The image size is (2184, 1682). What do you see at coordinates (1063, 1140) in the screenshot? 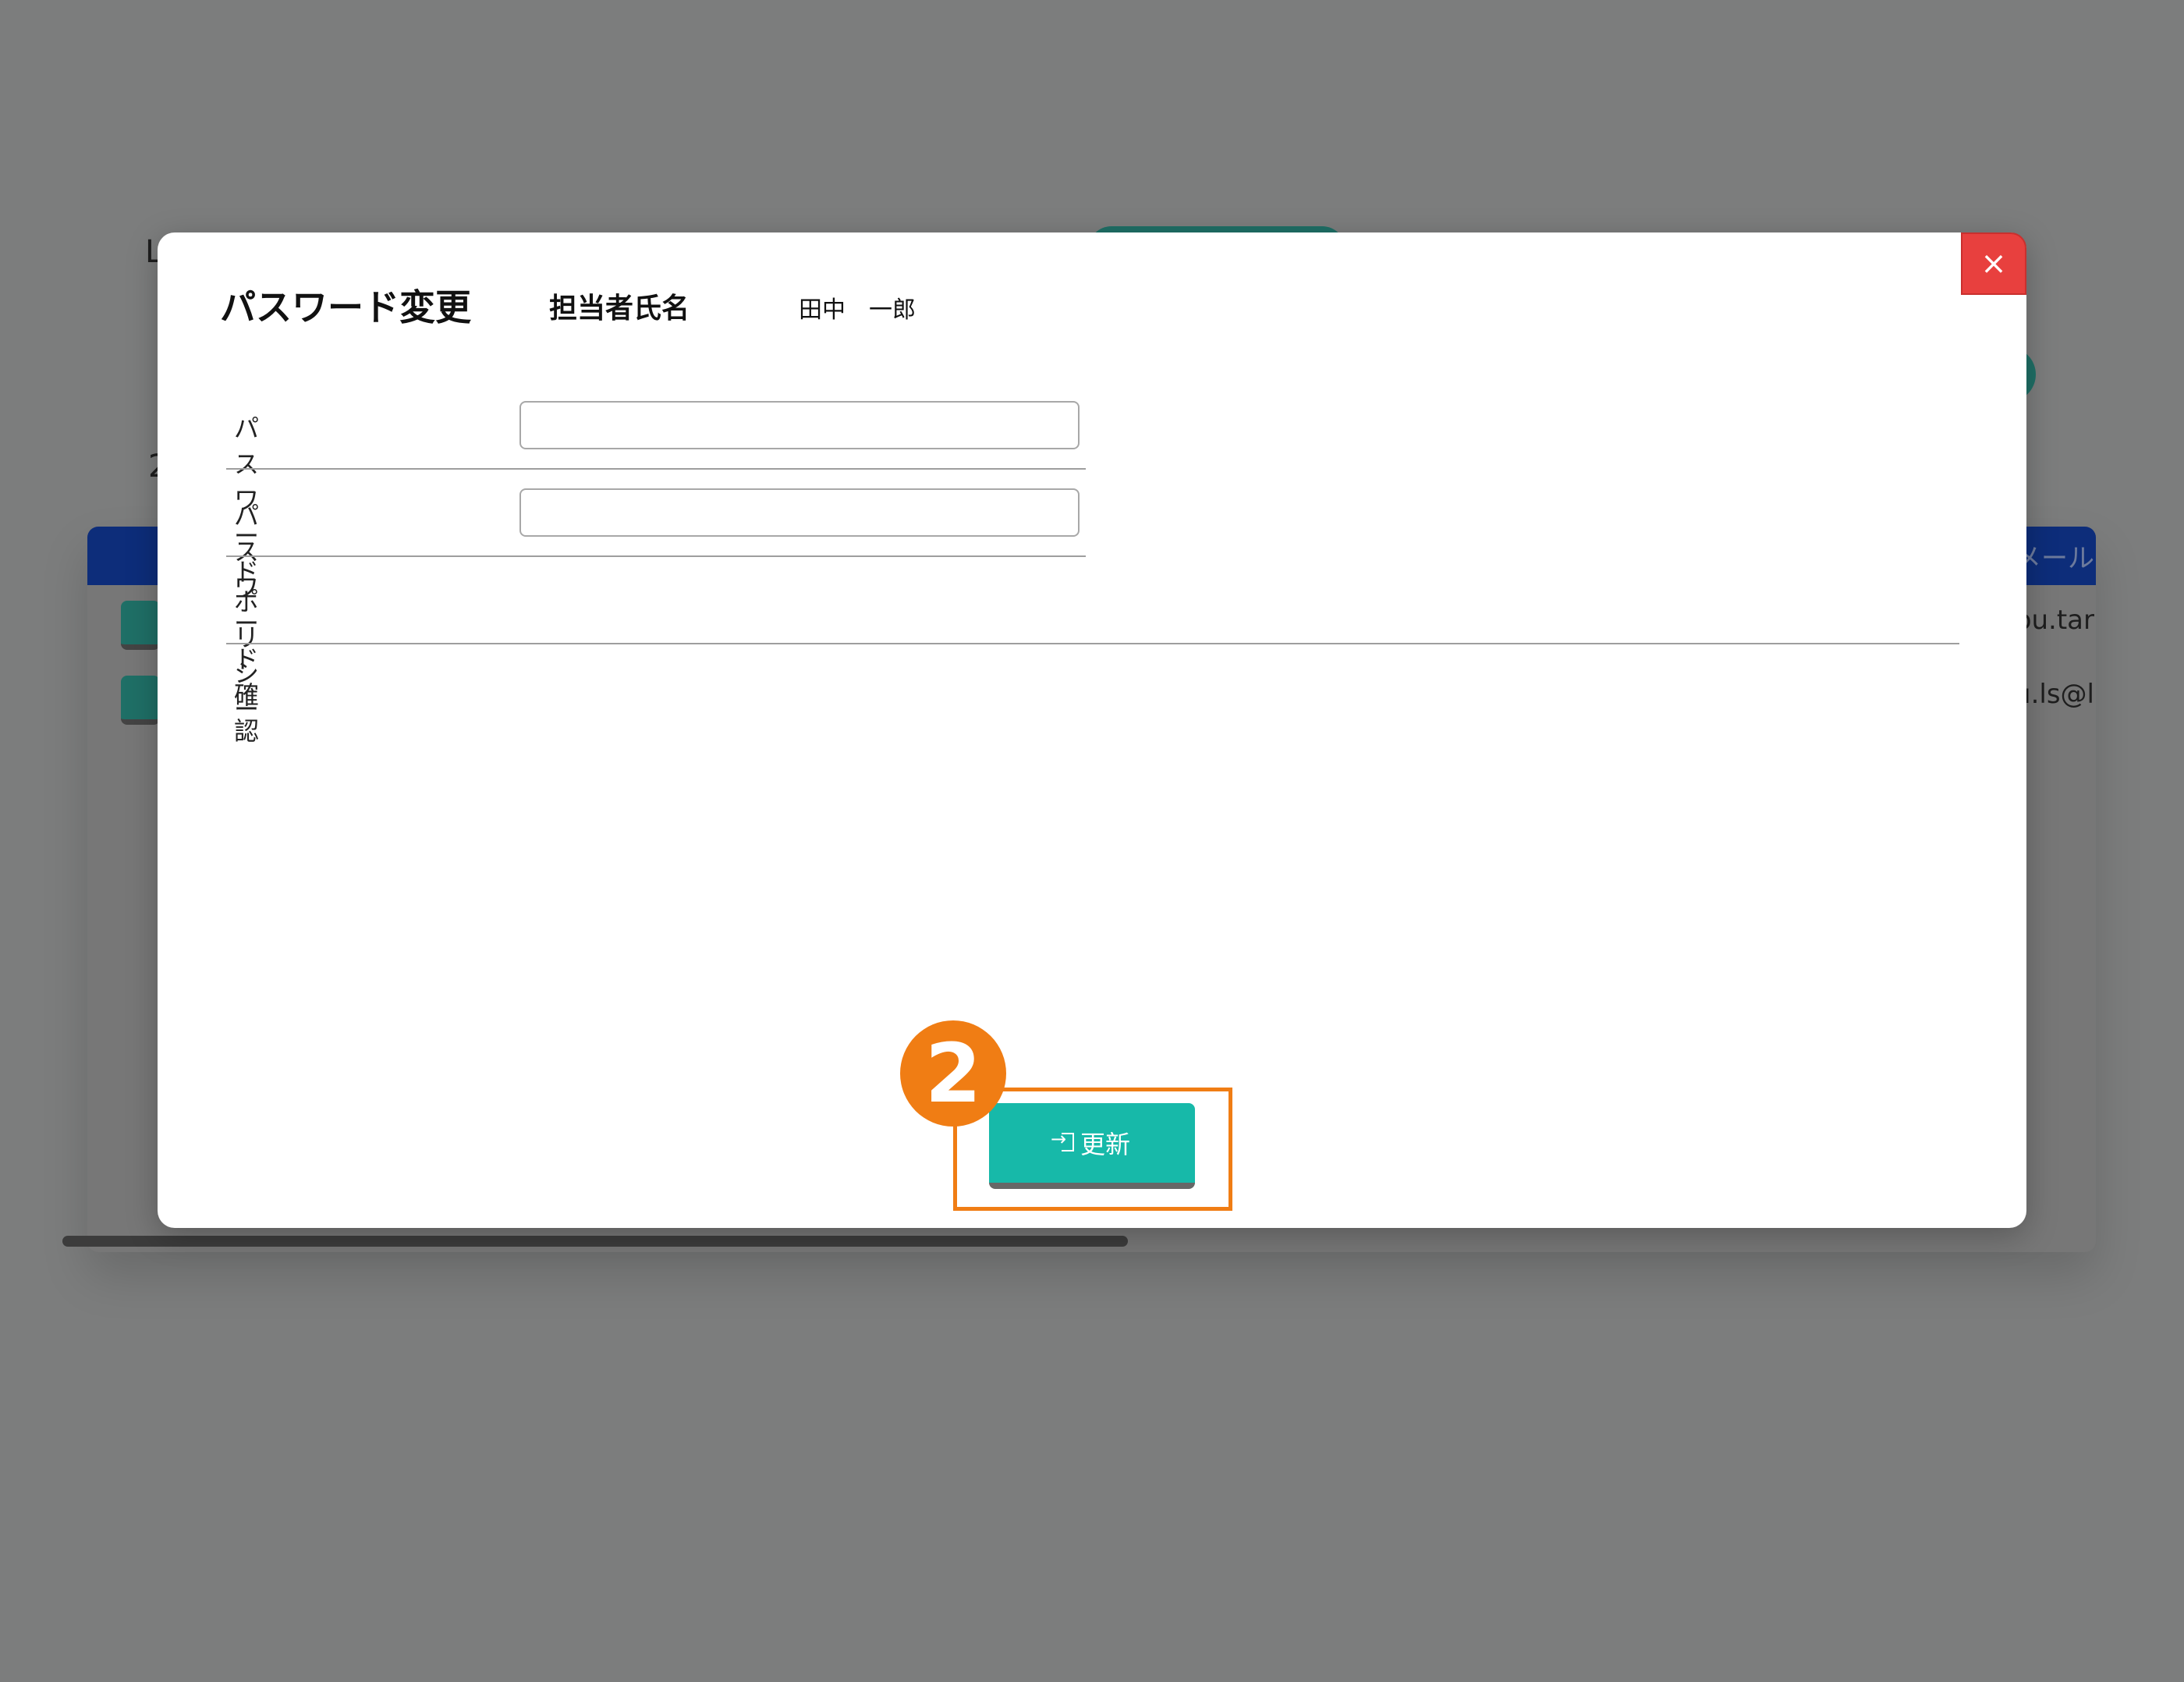
I see `login-arrow-icon` at bounding box center [1063, 1140].